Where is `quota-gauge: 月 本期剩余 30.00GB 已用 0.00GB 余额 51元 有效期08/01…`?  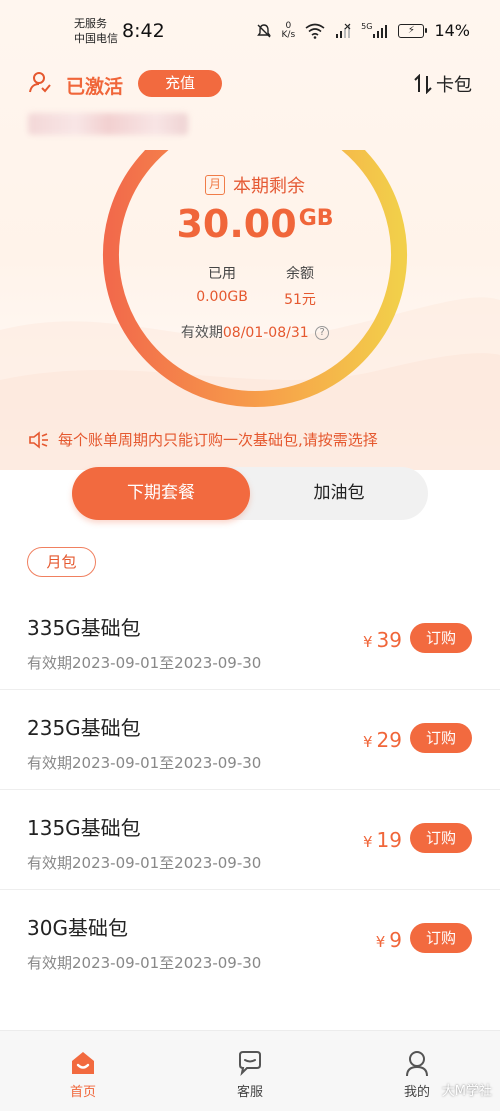
quota-gauge: 月 本期剩余 30.00GB 已用 0.00GB 余额 51元 有效期08/01… is located at coordinates (255, 280).